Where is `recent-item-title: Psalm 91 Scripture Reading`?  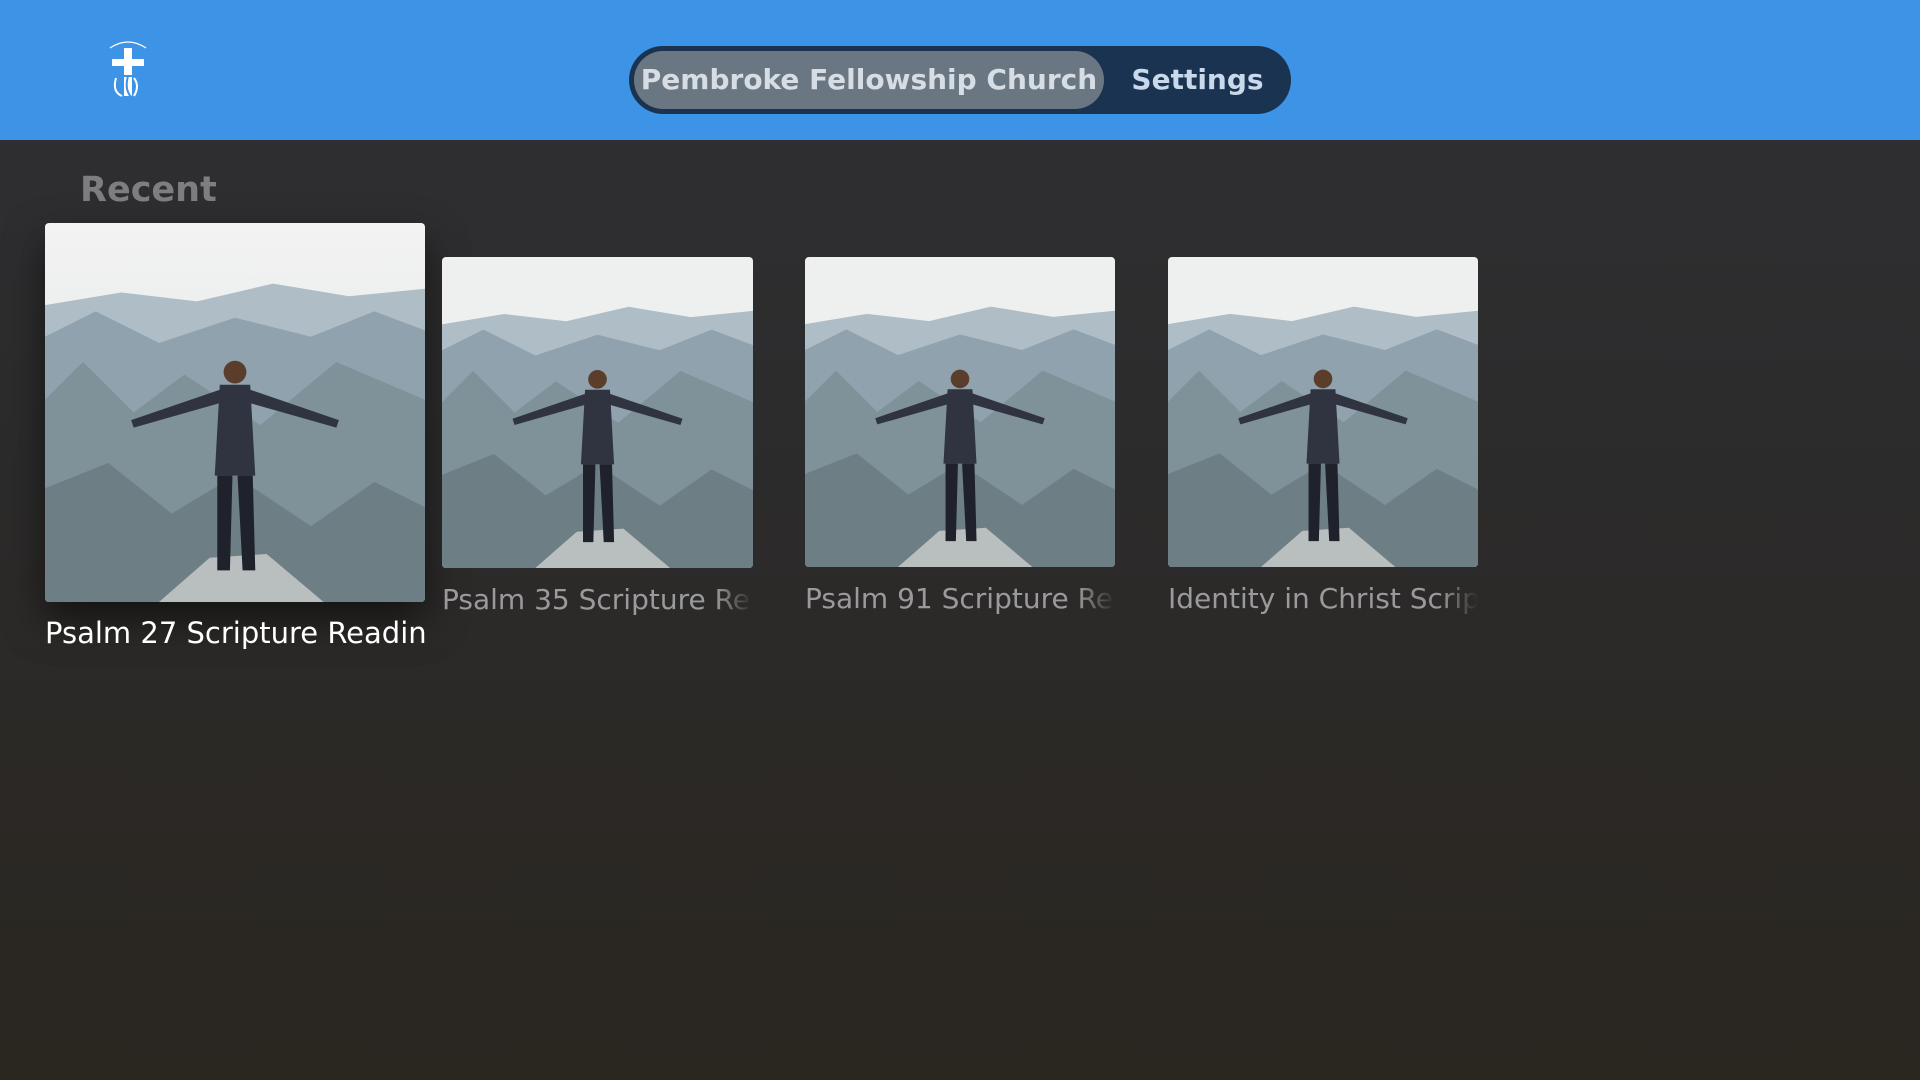 recent-item-title: Psalm 91 Scripture Reading is located at coordinates (960, 598).